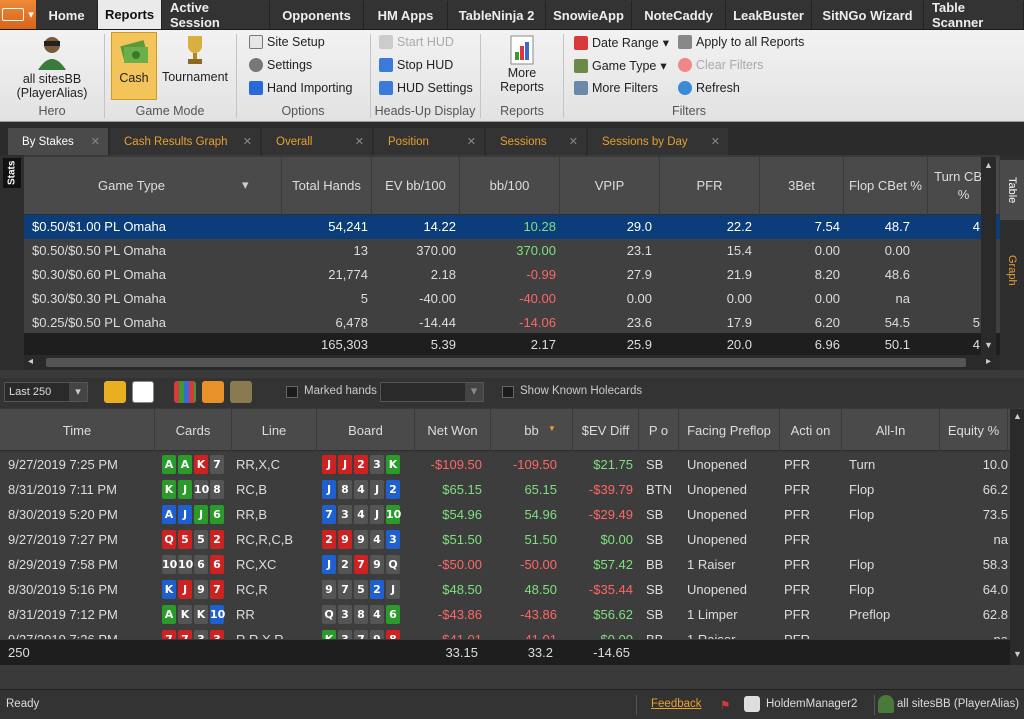  What do you see at coordinates (522, 111) in the screenshot?
I see `reports-group-label: Reports` at bounding box center [522, 111].